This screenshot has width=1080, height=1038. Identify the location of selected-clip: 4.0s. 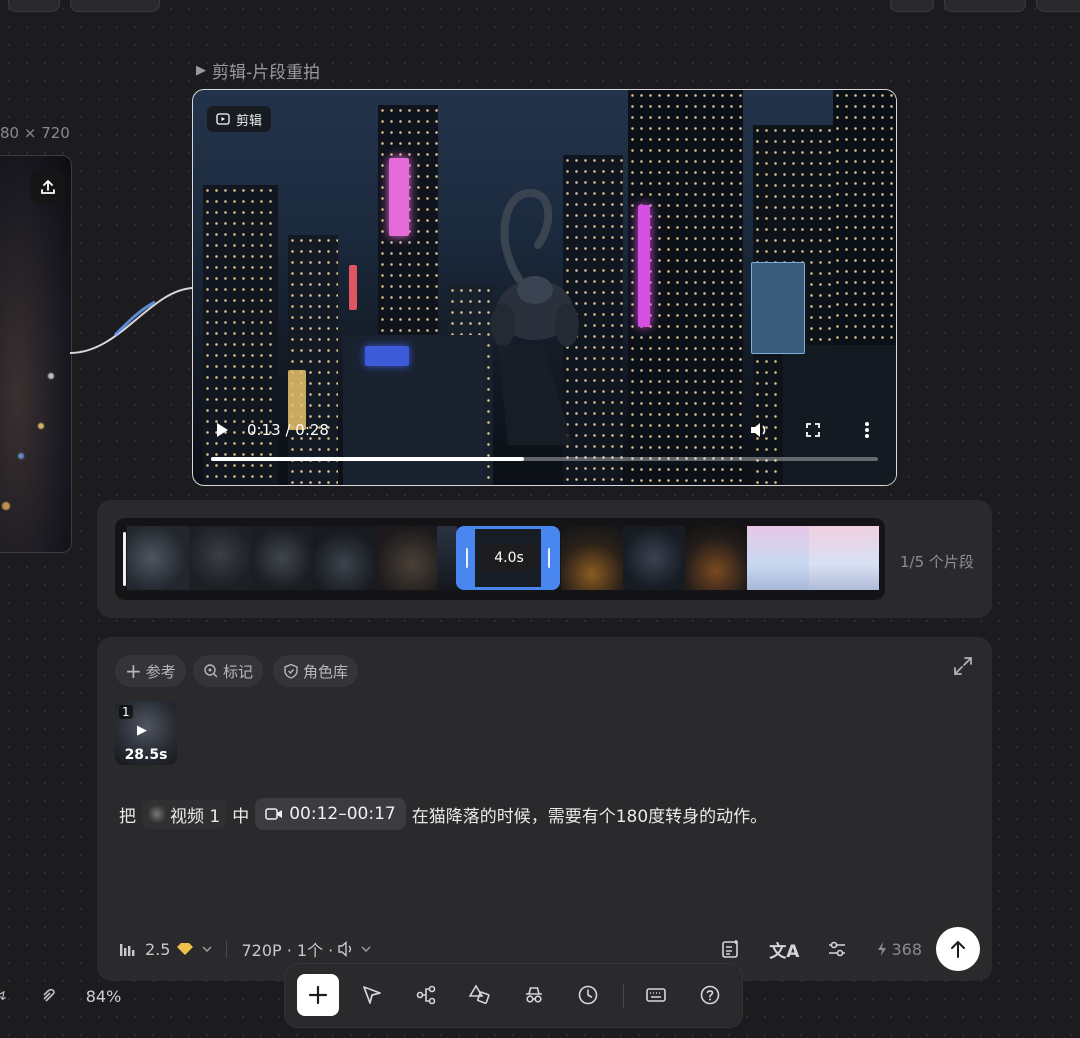
(508, 558).